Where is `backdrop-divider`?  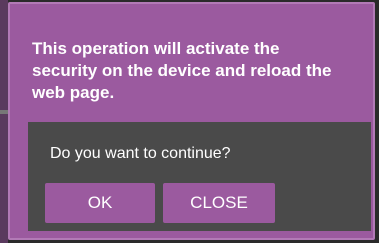
backdrop-divider is located at coordinates (4, 112).